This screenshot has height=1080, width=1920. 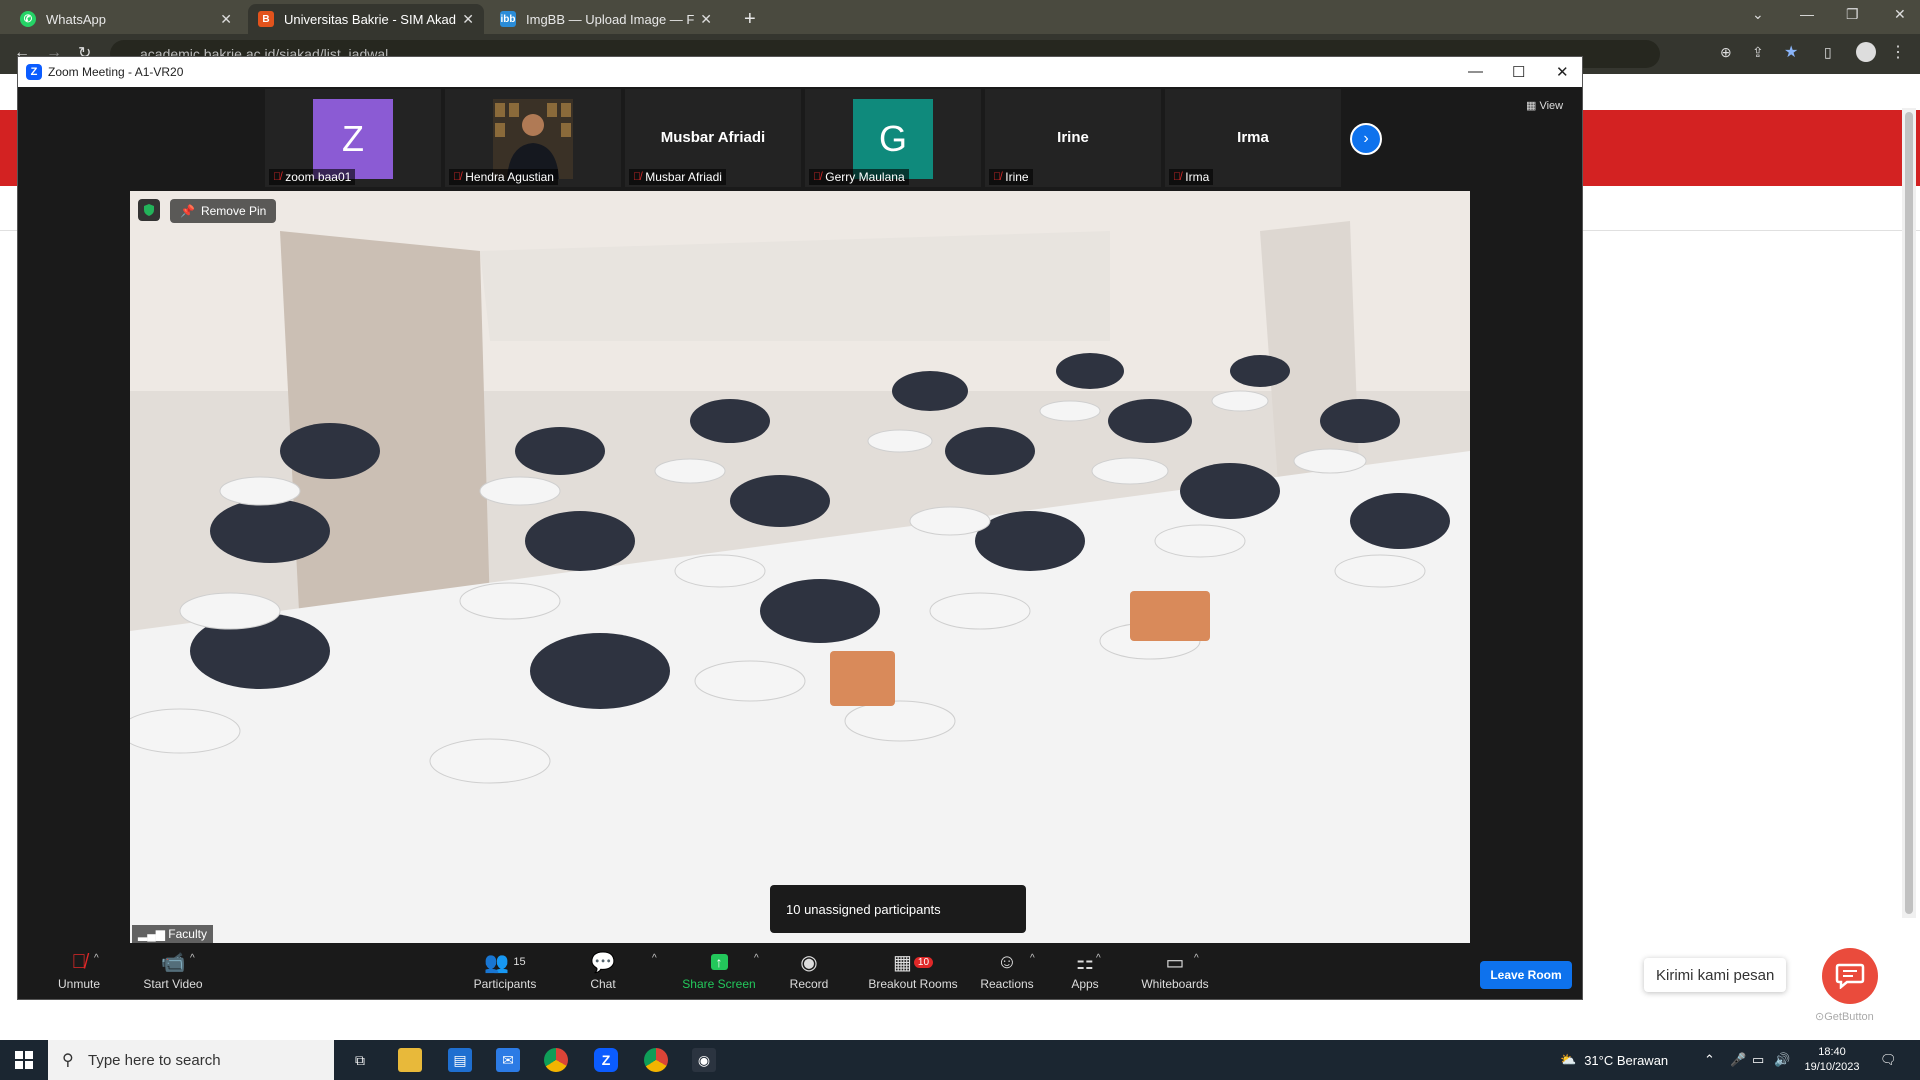 What do you see at coordinates (1850, 976) in the screenshot?
I see `chat-widget-button` at bounding box center [1850, 976].